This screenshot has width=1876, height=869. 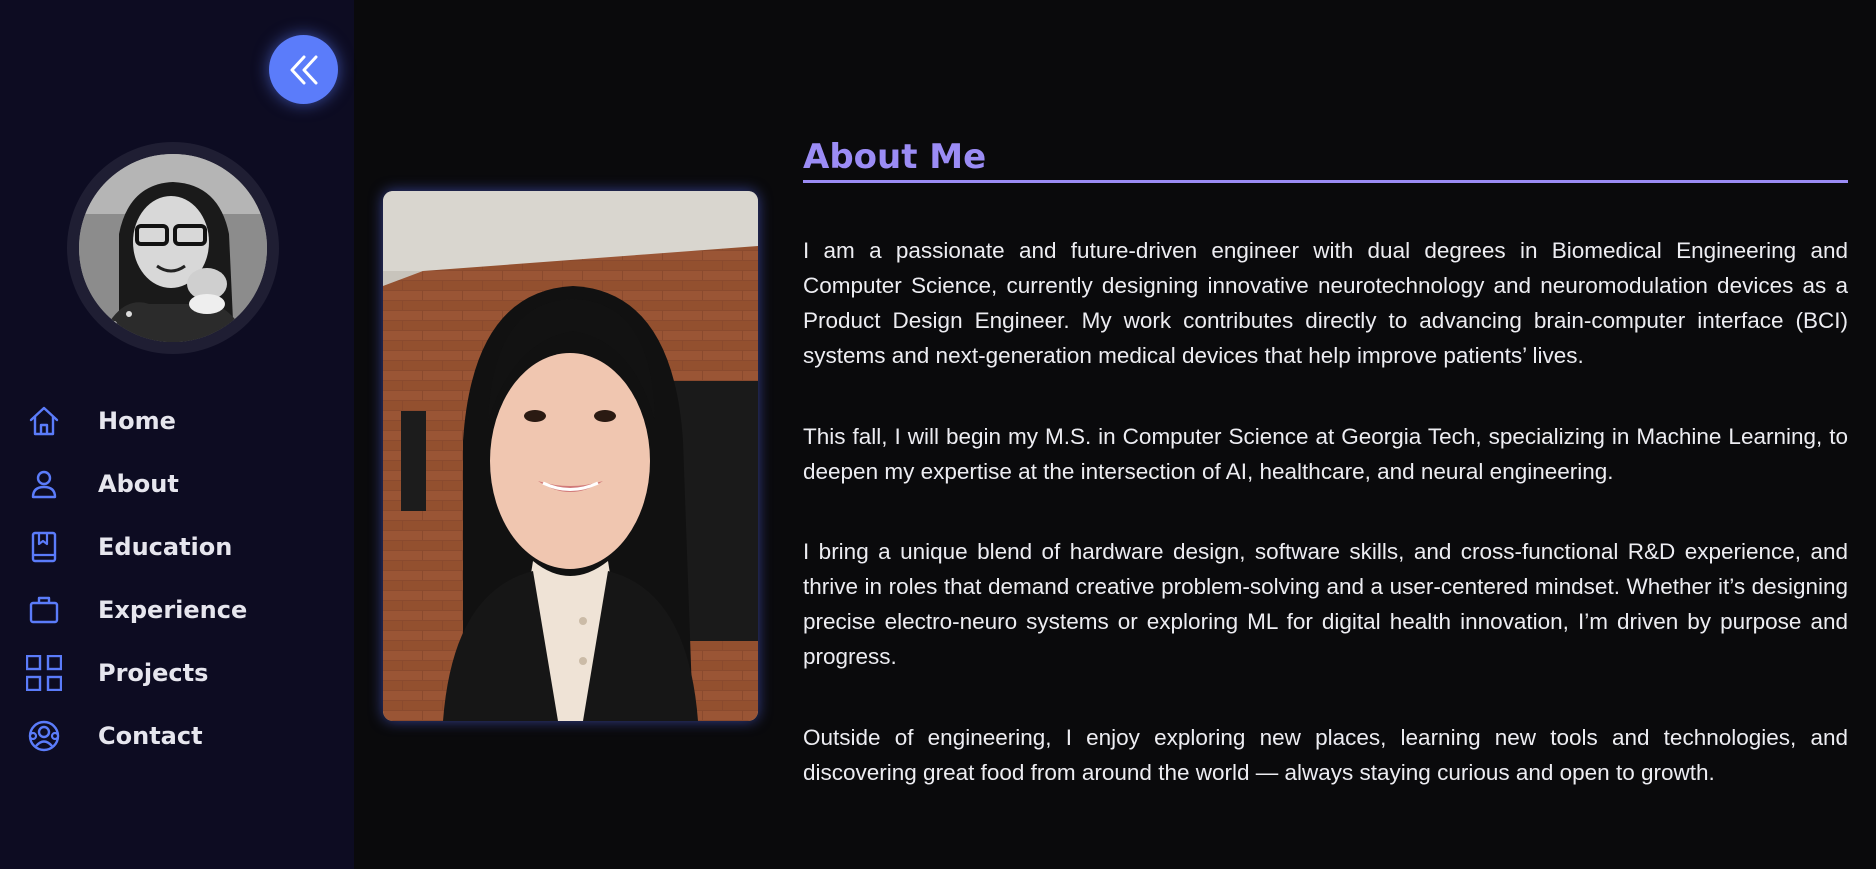 I want to click on sidebar-item-home: Home, so click(x=174, y=421).